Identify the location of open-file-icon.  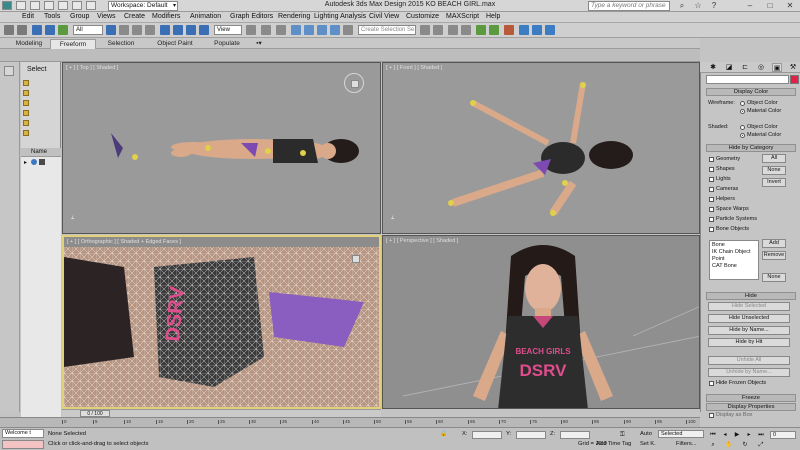
(35, 5).